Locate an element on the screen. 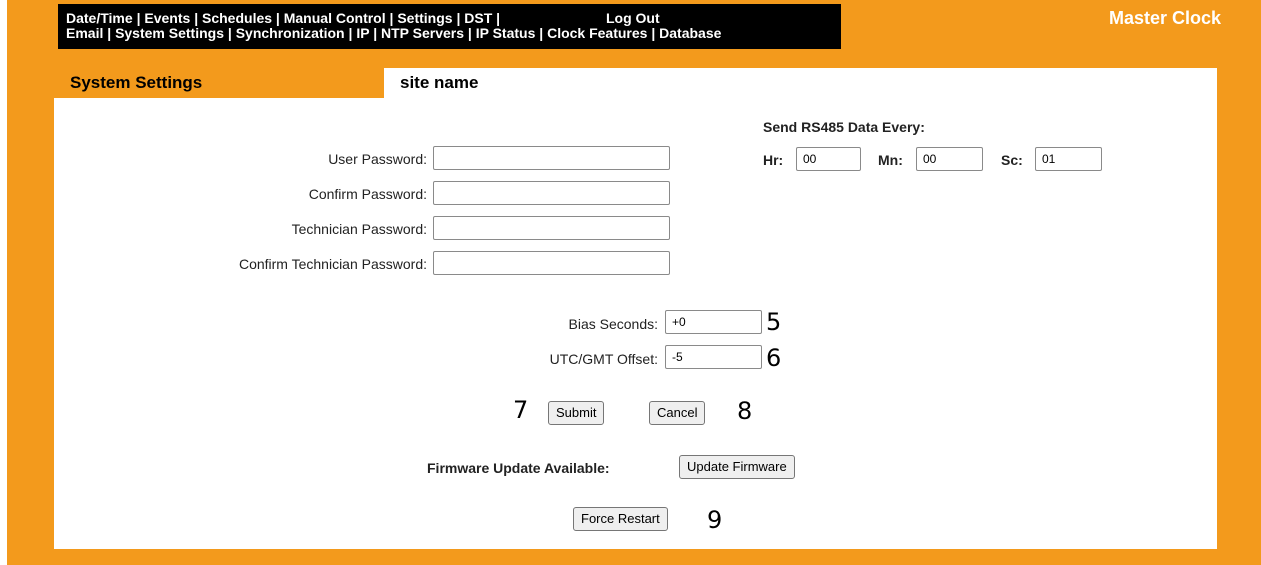  user-password-label: User Password: is located at coordinates (377, 159).